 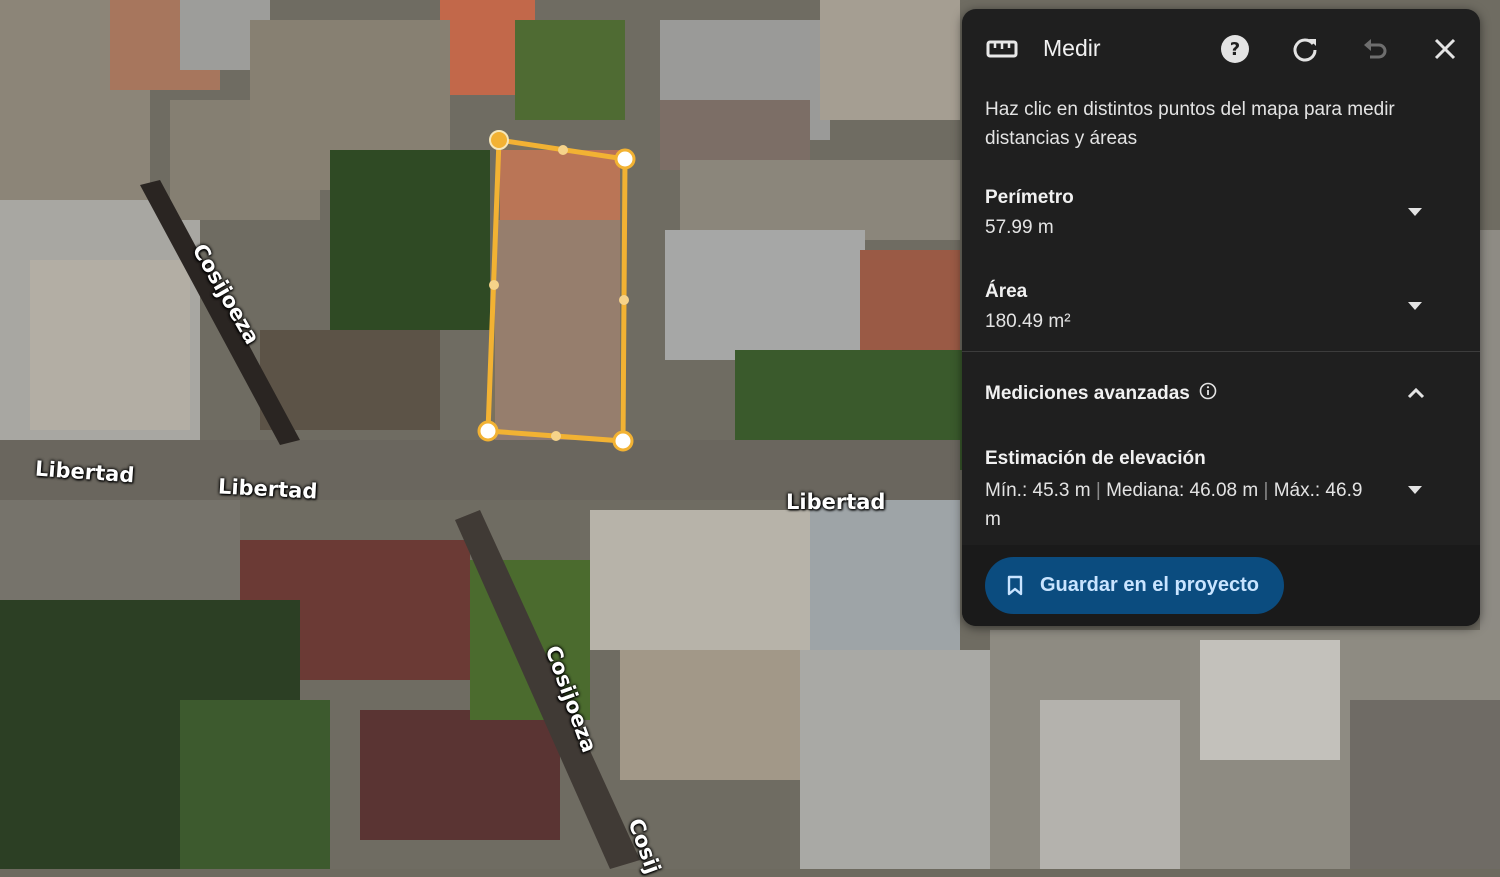 What do you see at coordinates (1221, 309) in the screenshot?
I see `area-row: Área 180.49 m²` at bounding box center [1221, 309].